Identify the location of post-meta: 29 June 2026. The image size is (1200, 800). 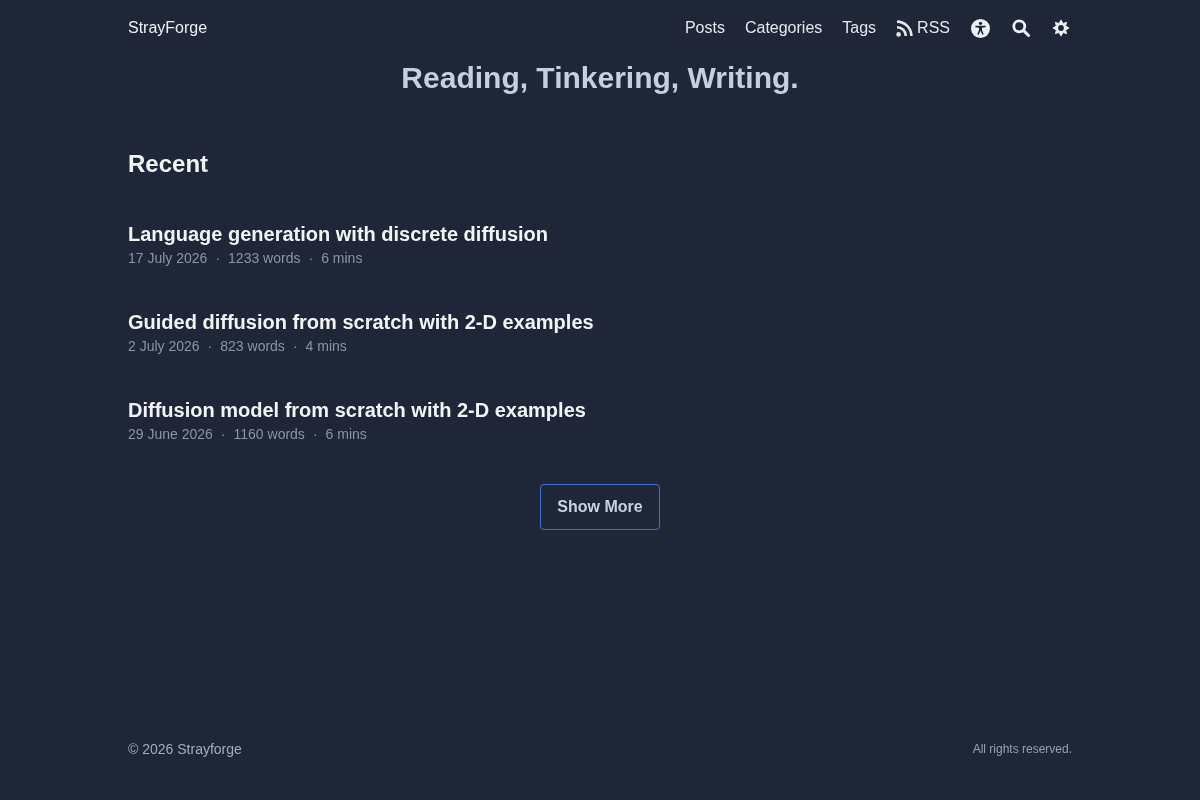
(170, 434).